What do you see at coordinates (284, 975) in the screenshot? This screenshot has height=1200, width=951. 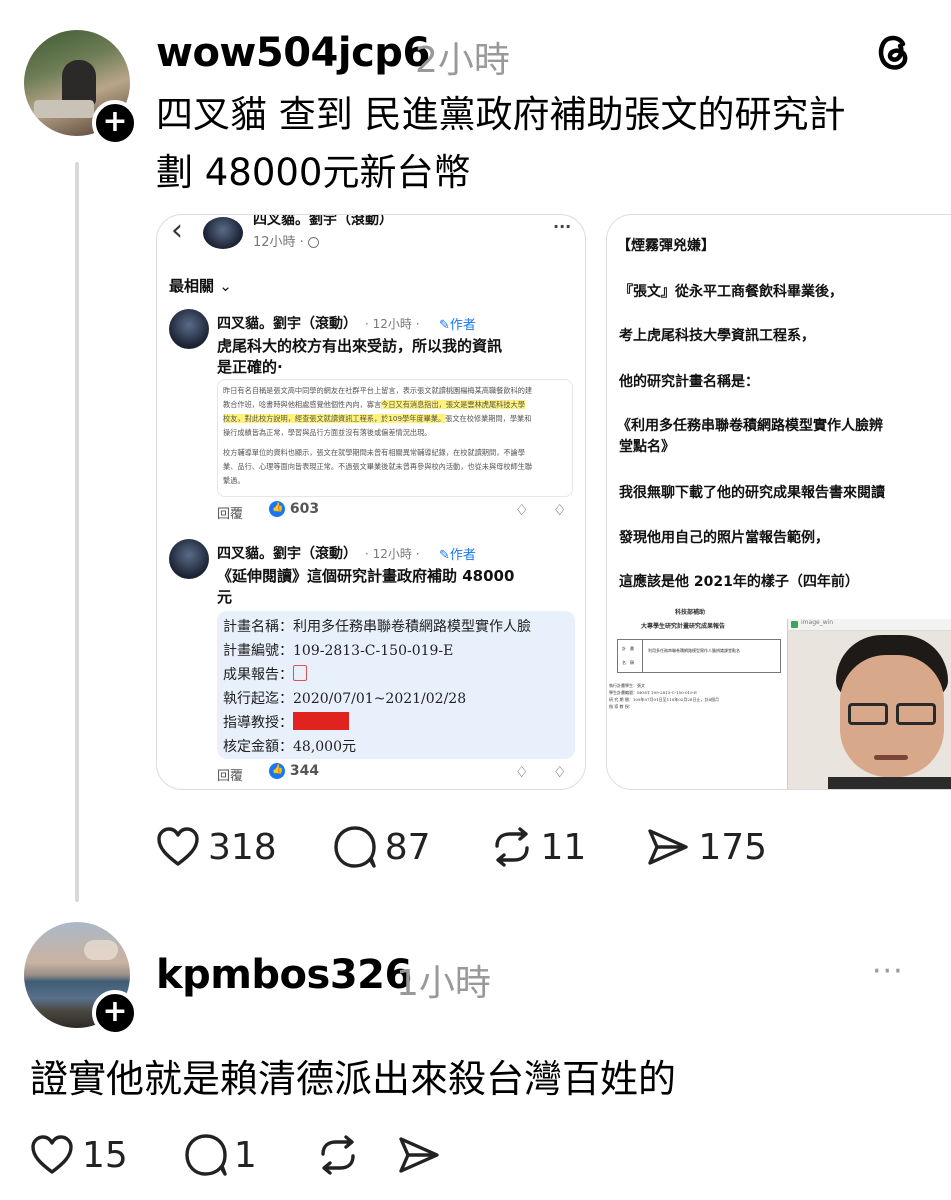 I see `reply-username: kpmbos326` at bounding box center [284, 975].